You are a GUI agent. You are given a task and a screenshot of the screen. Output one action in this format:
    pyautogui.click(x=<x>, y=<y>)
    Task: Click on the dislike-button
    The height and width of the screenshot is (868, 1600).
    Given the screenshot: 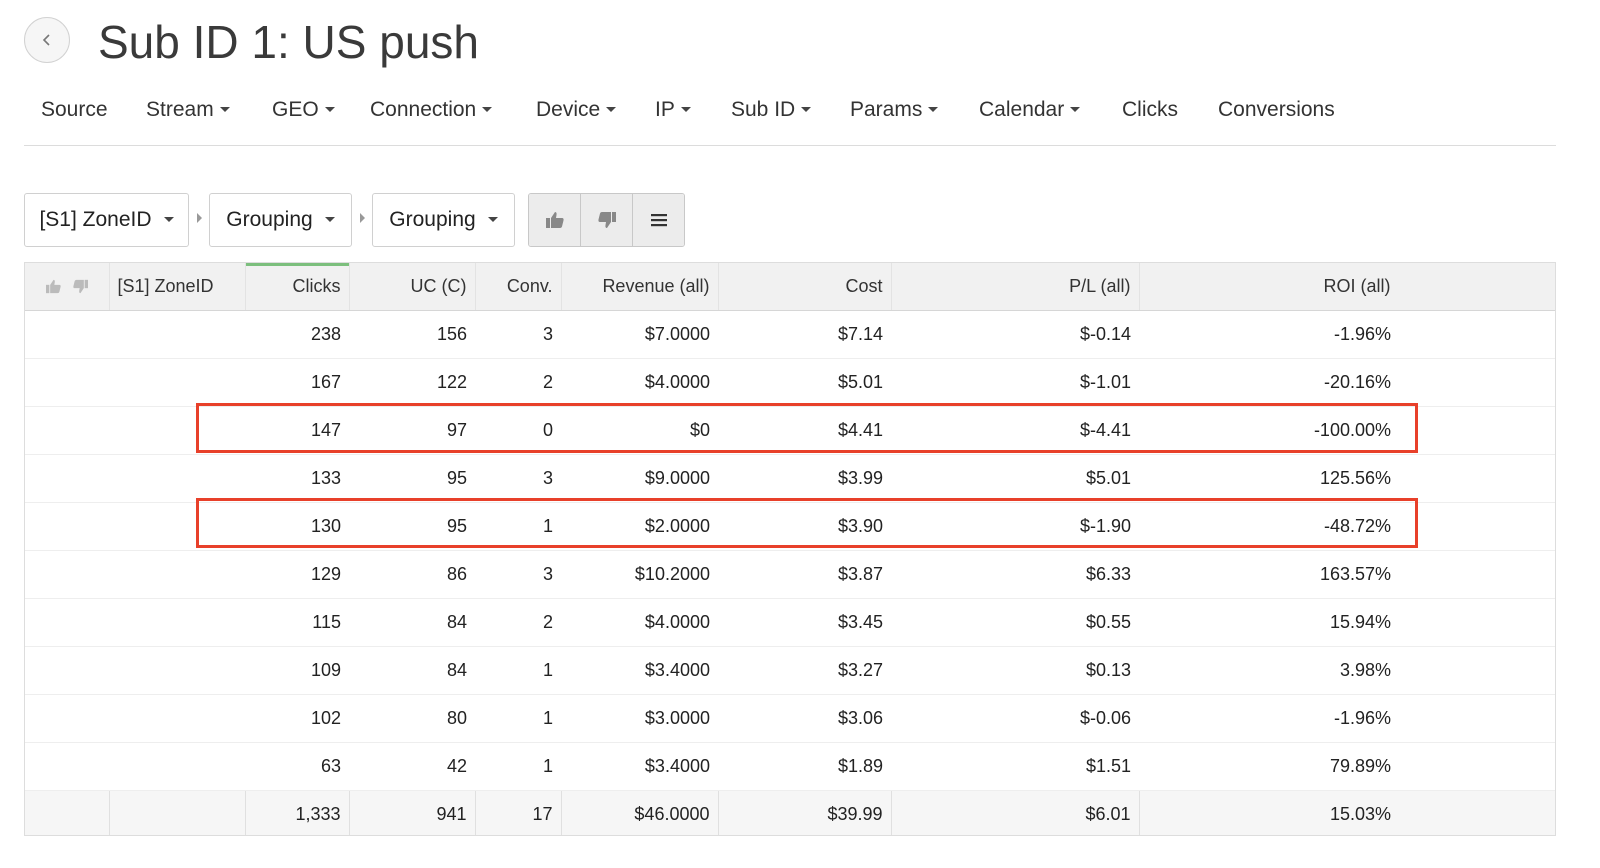 What is the action you would take?
    pyautogui.click(x=607, y=220)
    